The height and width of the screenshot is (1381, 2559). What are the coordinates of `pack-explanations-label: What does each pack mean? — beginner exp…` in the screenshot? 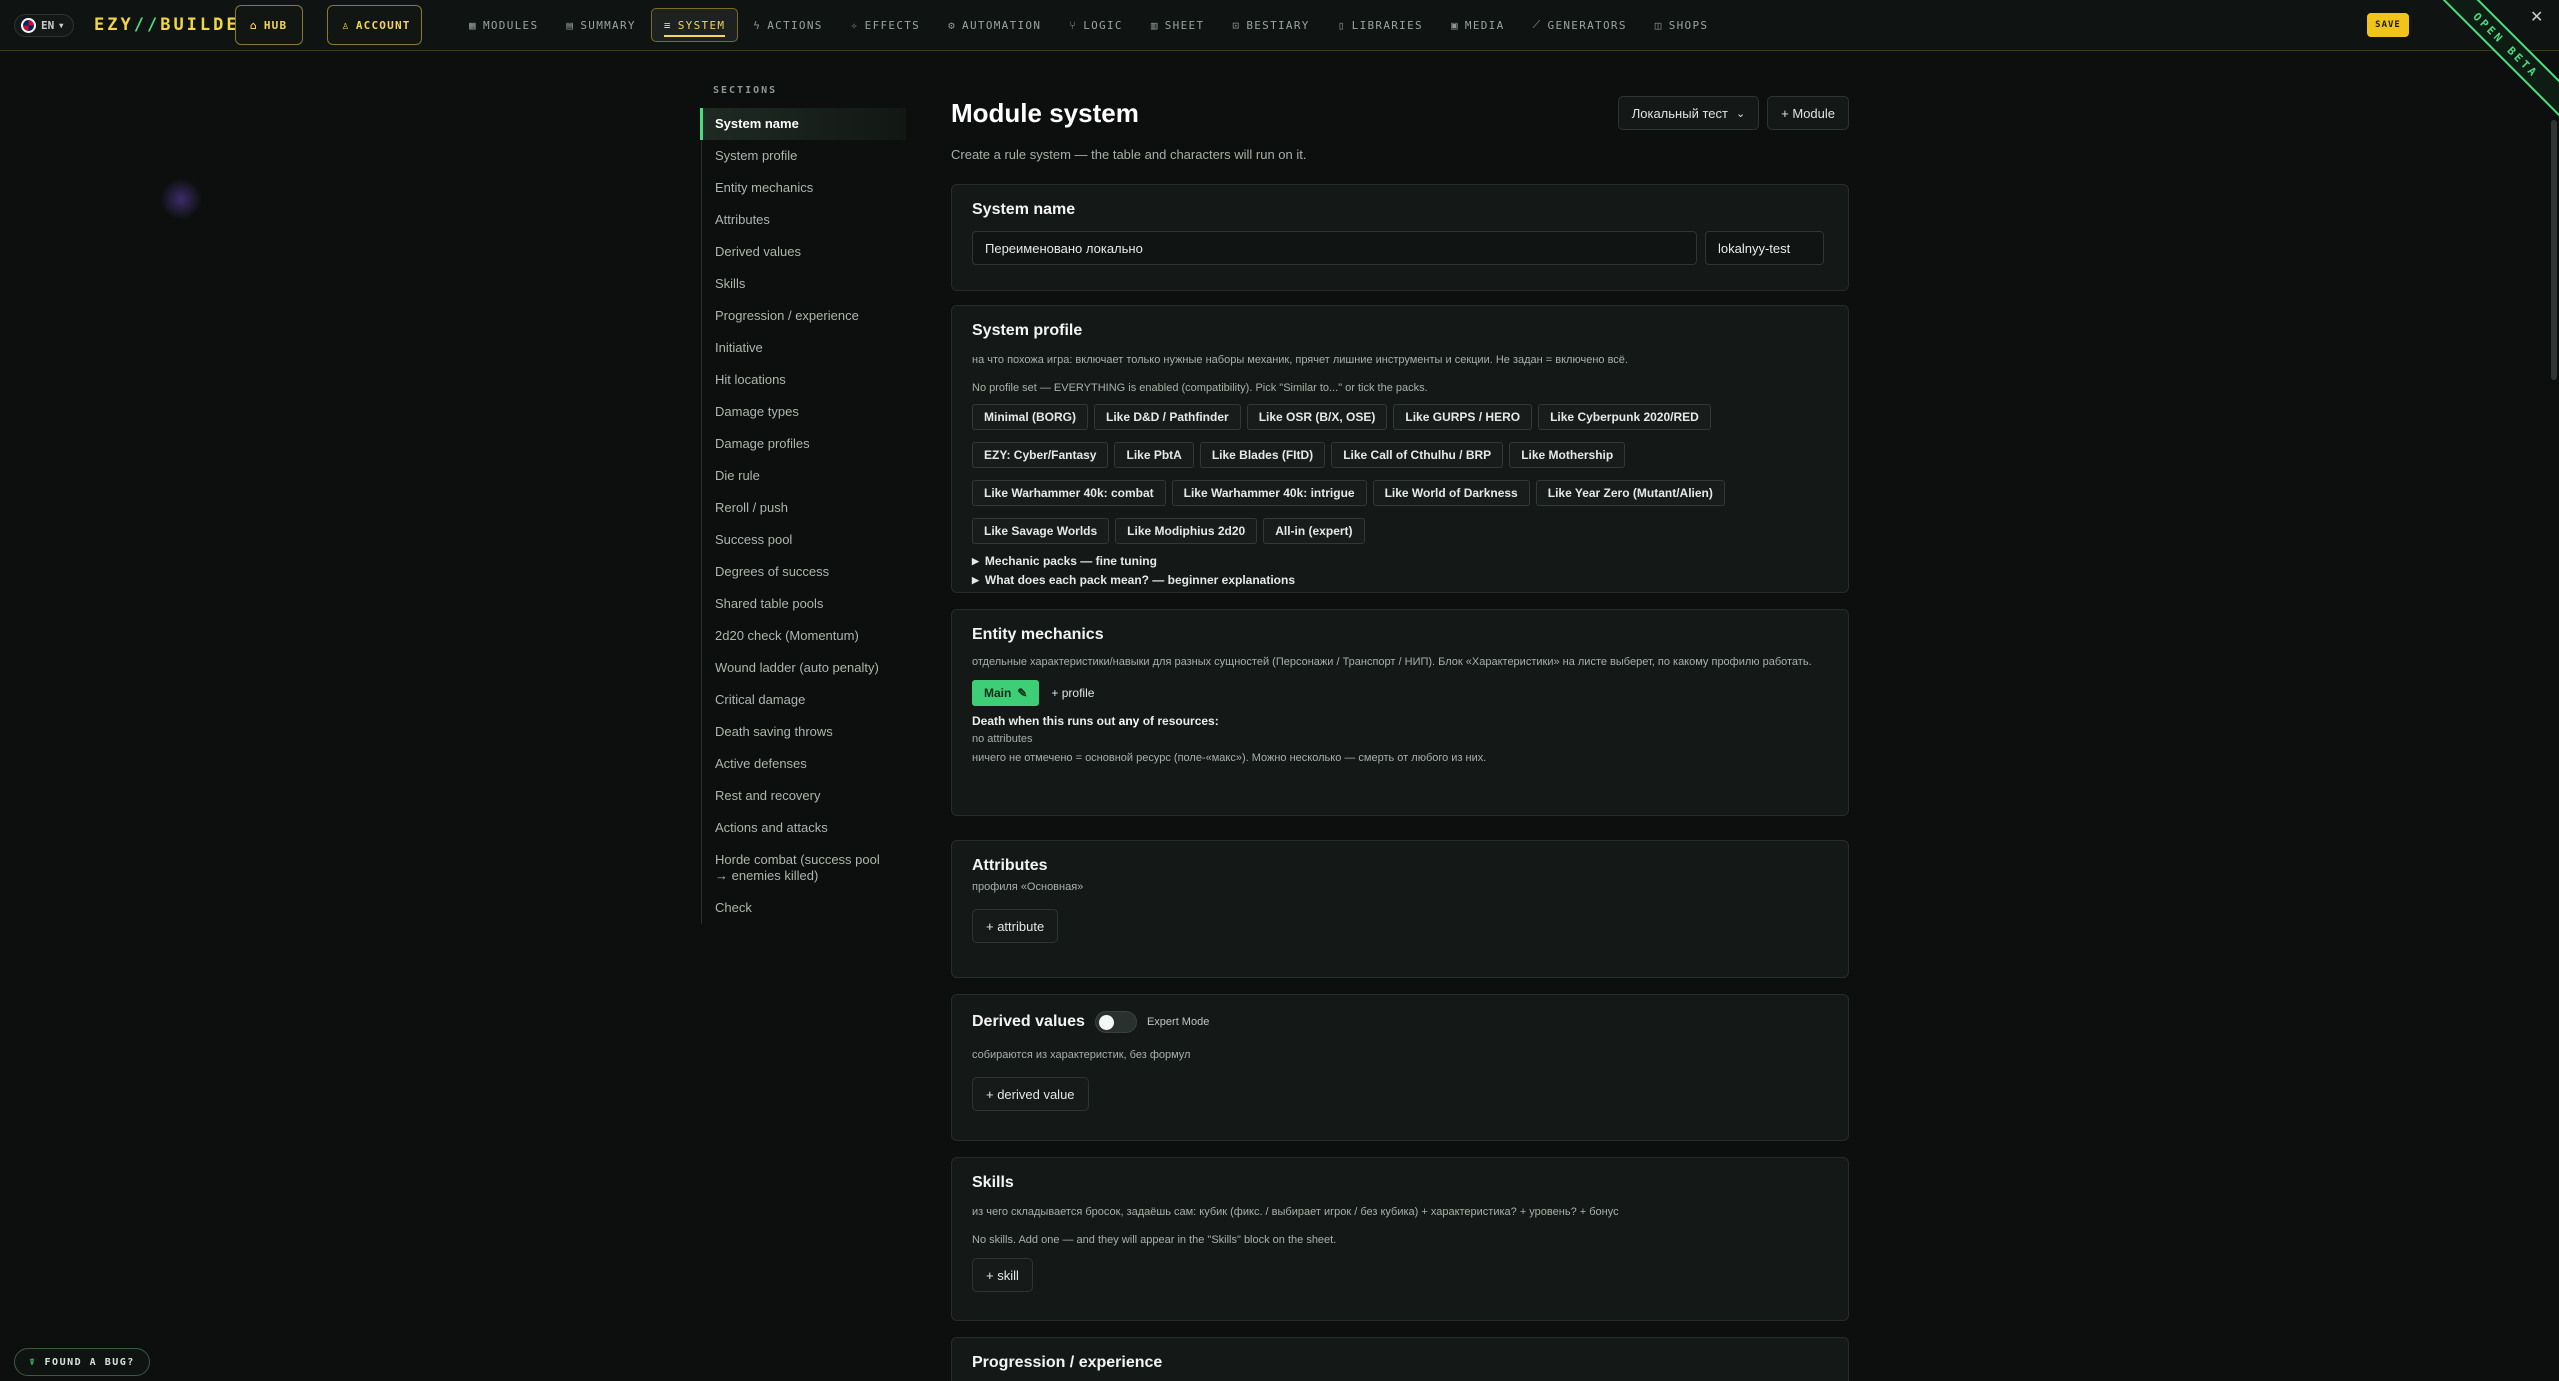 It's located at (1139, 580).